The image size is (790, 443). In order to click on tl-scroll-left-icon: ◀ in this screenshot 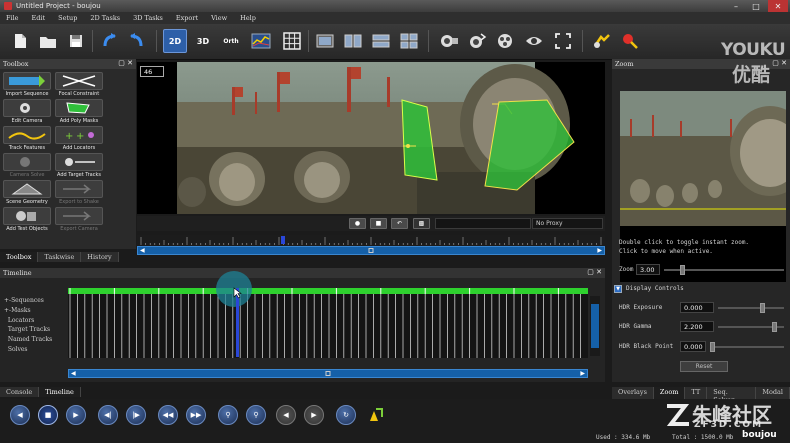, I will do `click(73, 373)`.